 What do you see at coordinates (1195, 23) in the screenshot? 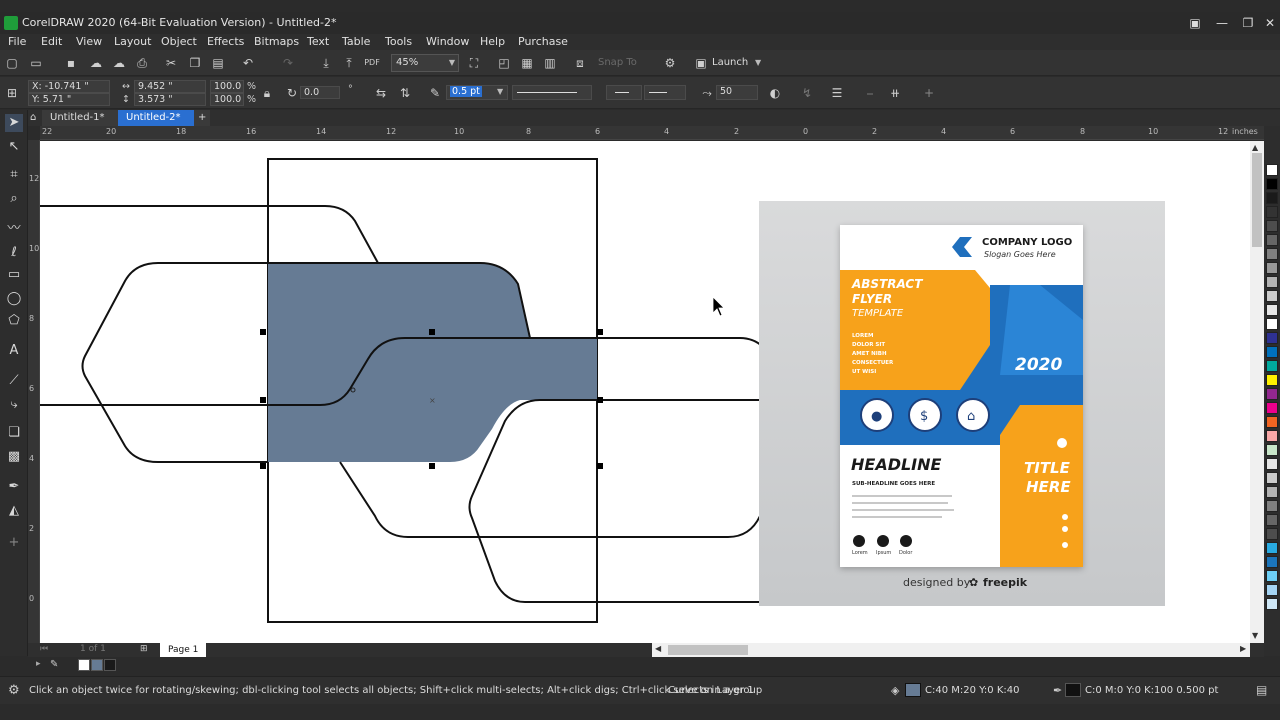
I see `account-icon: ▣` at bounding box center [1195, 23].